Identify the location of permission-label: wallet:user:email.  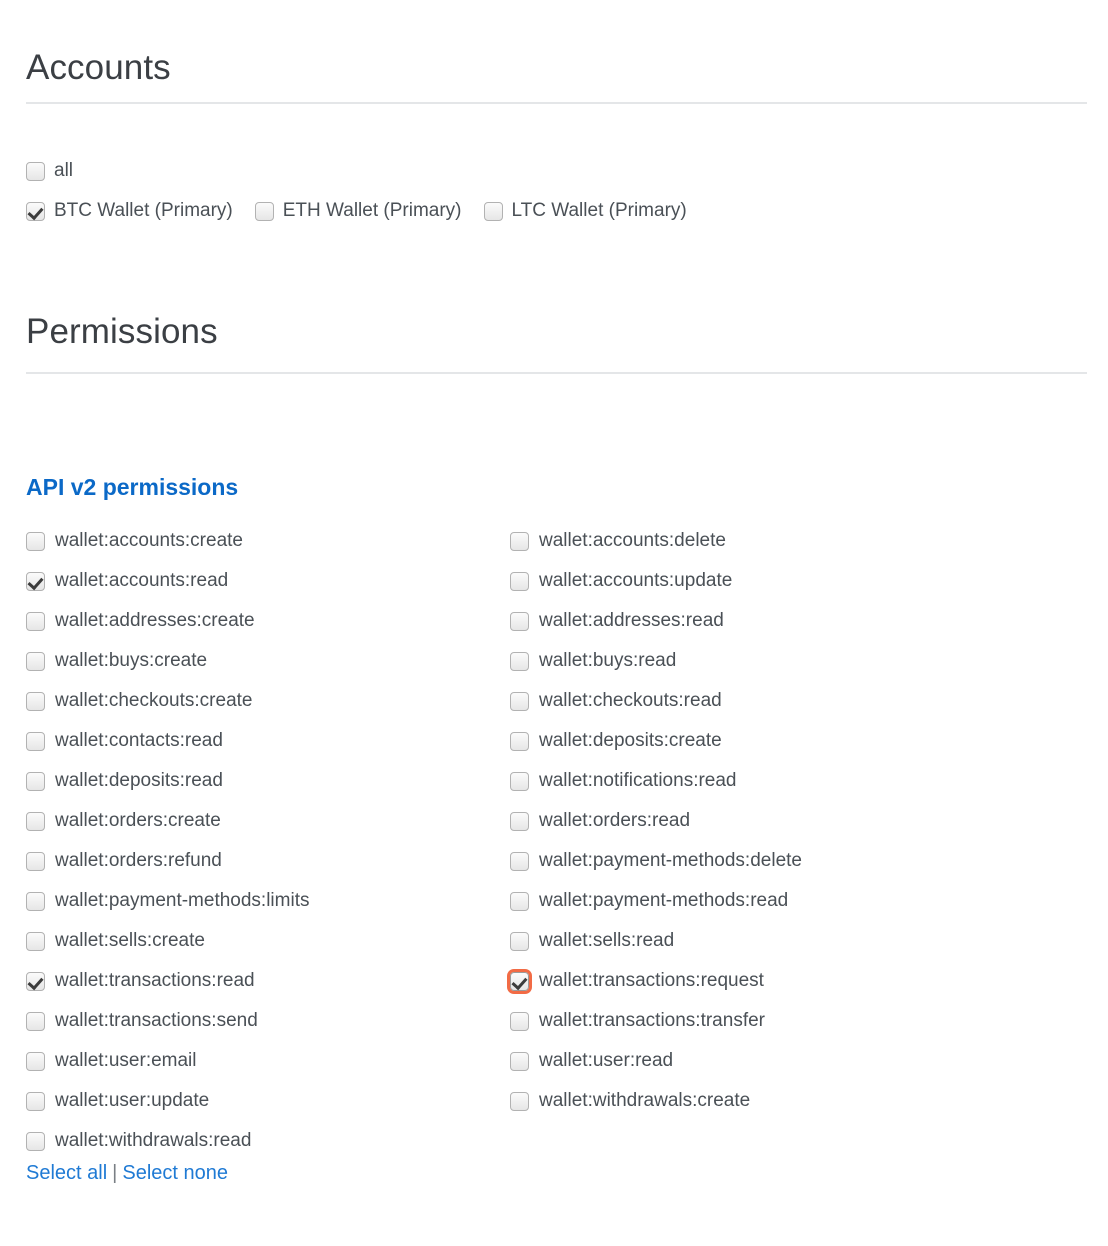
(126, 1060).